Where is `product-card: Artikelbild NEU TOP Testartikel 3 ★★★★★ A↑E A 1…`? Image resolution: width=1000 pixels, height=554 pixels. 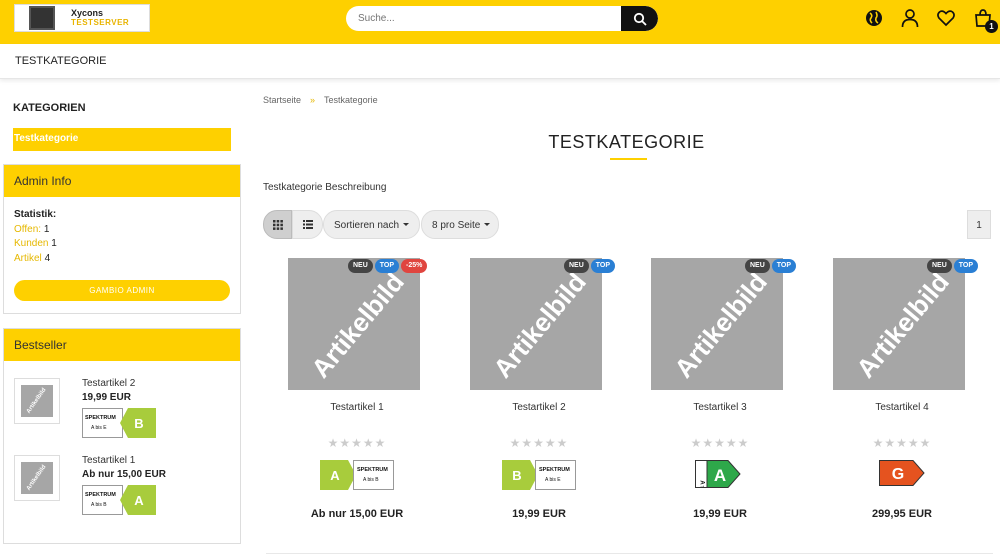
product-card: Artikelbild NEU TOP Testartikel 3 ★★★★★ A↑E A 1… is located at coordinates (720, 406).